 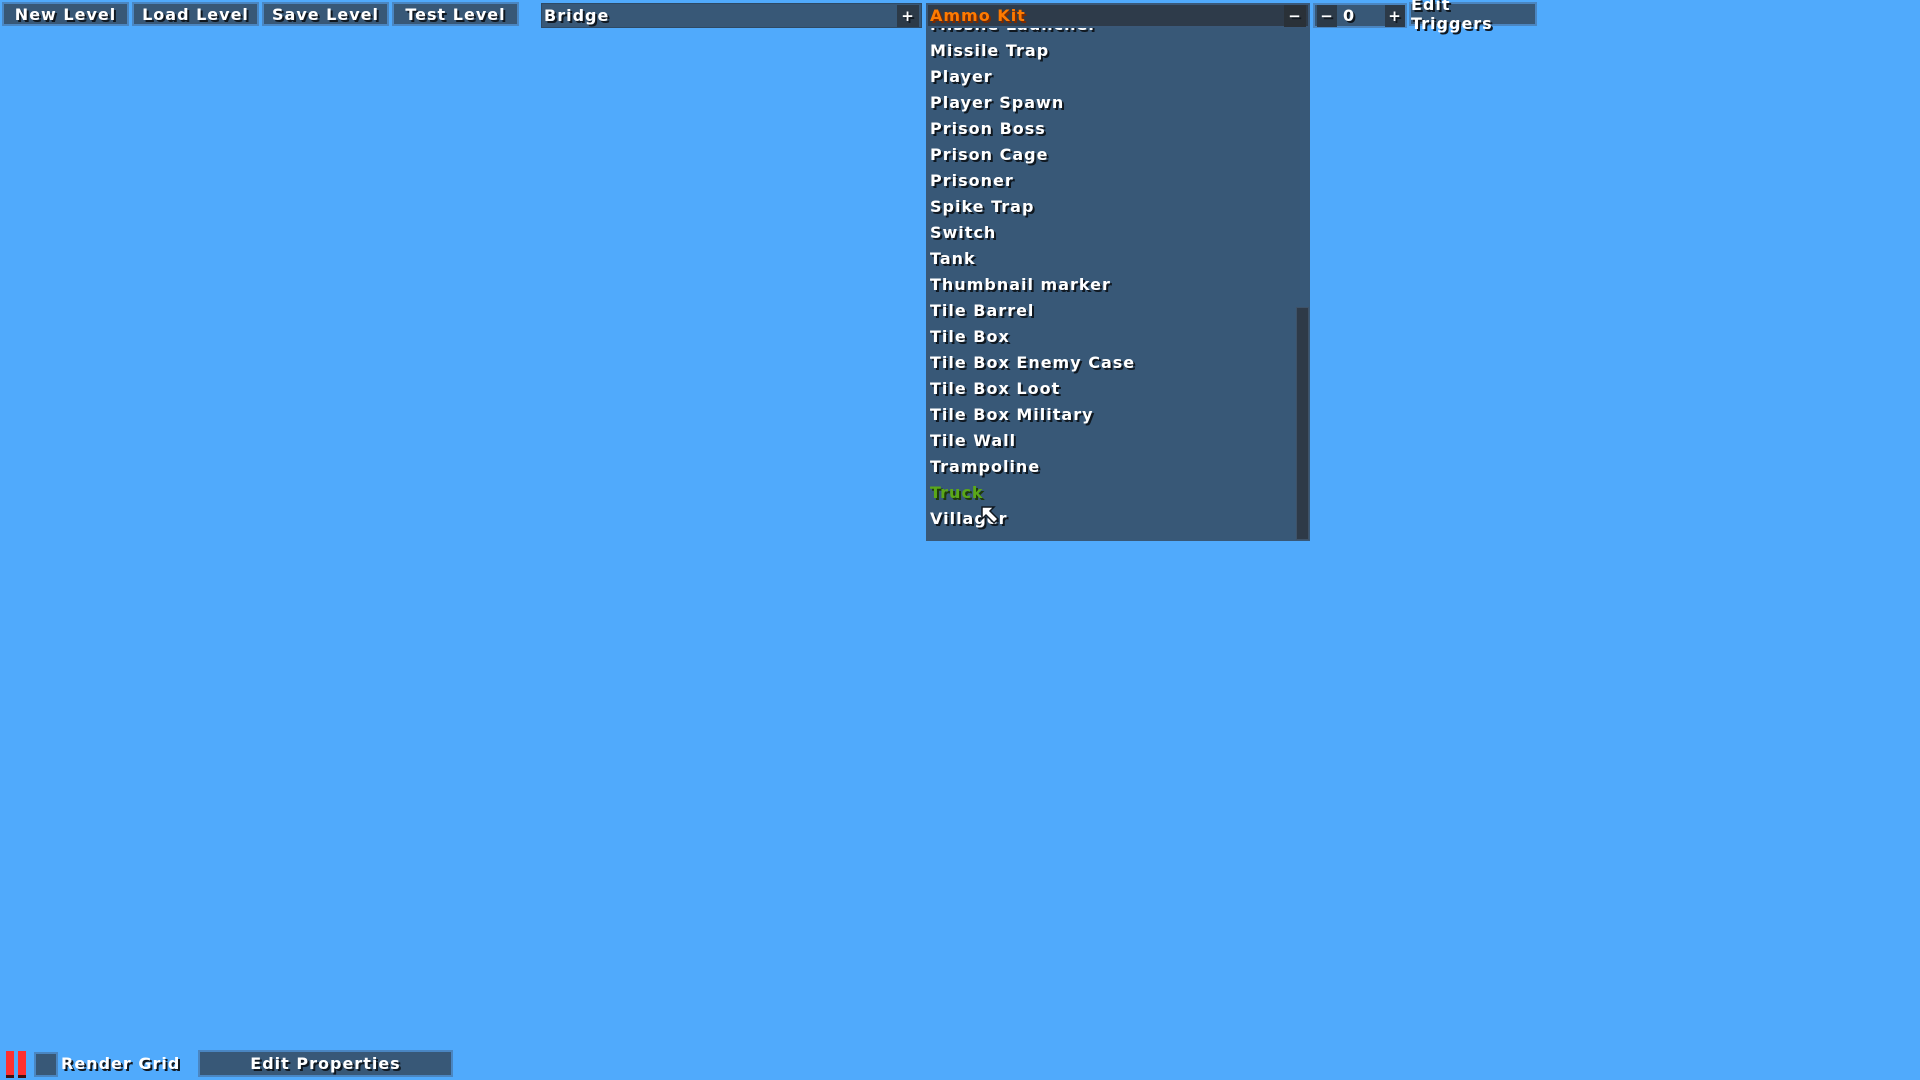 I want to click on entity-list-item: Prisoner, so click(x=972, y=181).